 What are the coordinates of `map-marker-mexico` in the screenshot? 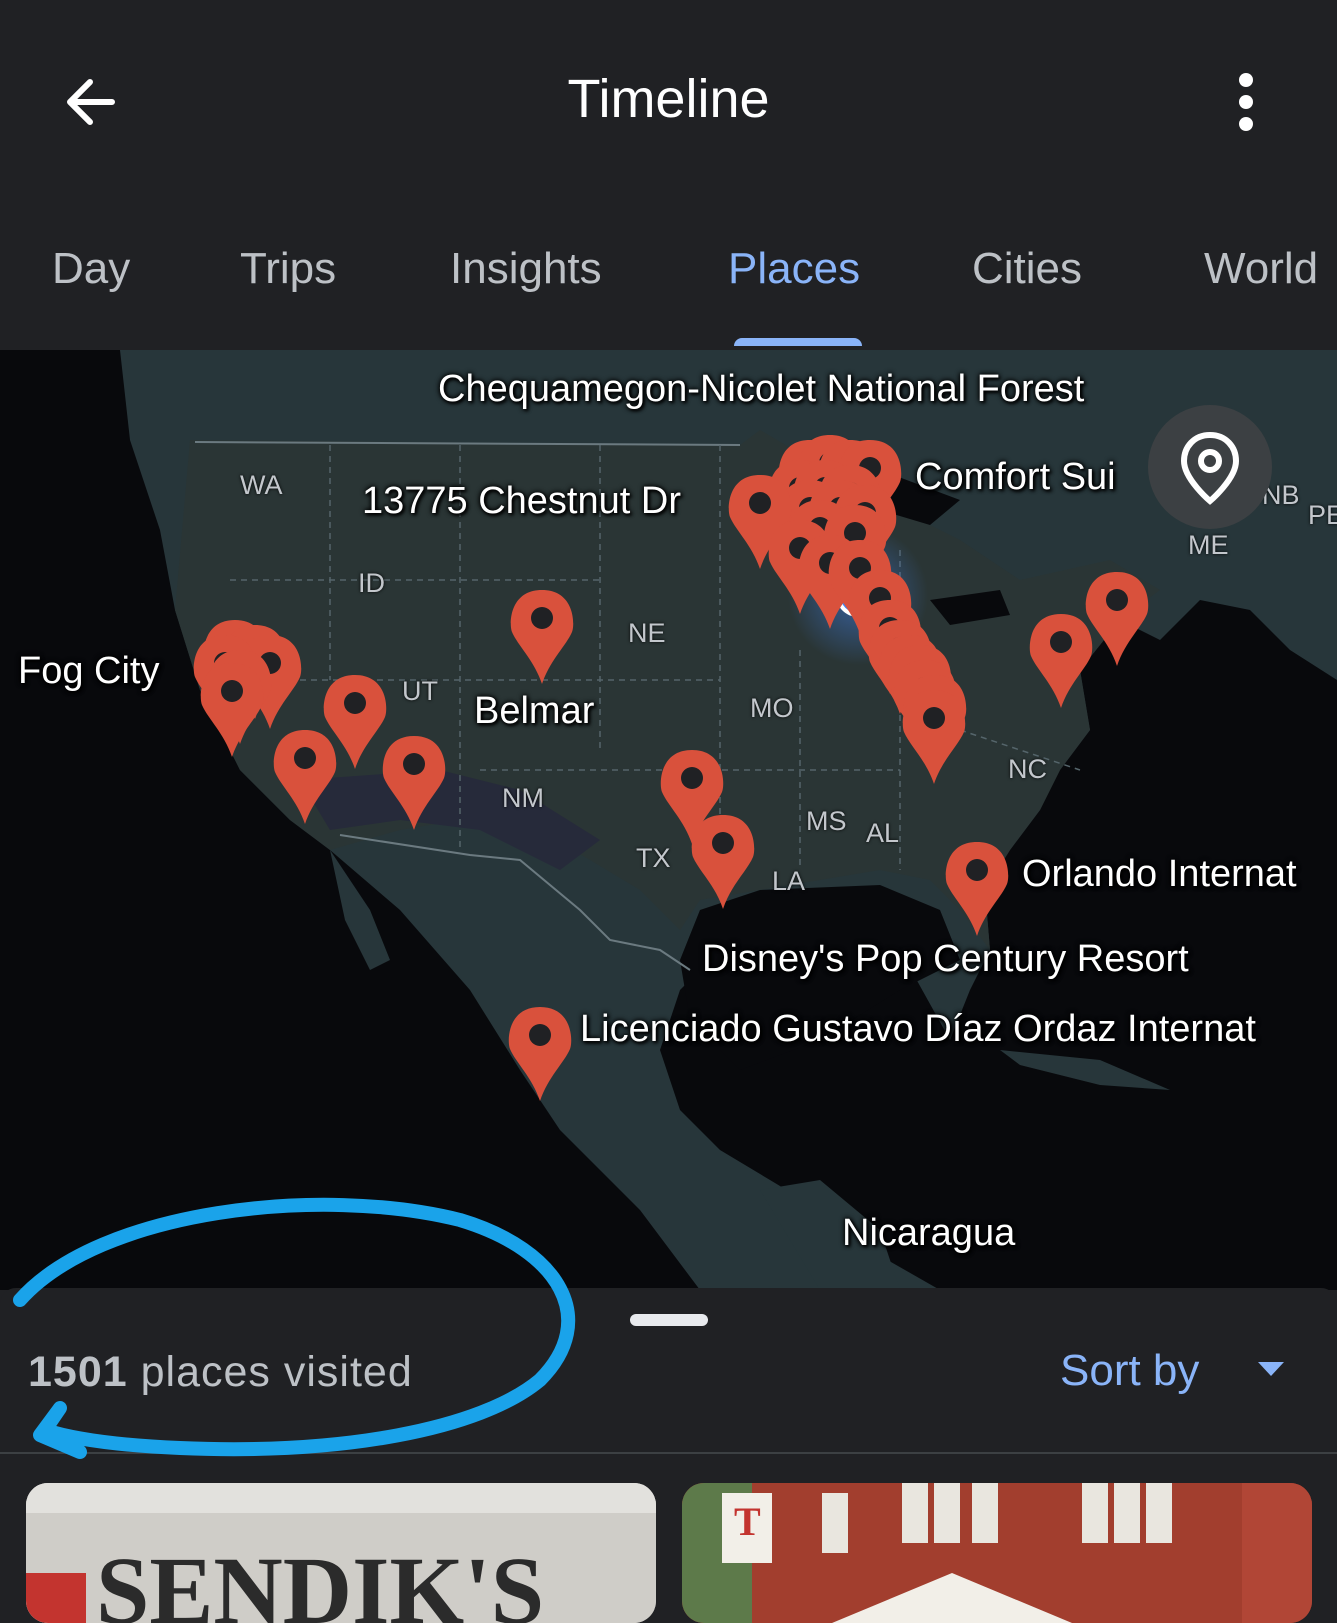 It's located at (540, 1054).